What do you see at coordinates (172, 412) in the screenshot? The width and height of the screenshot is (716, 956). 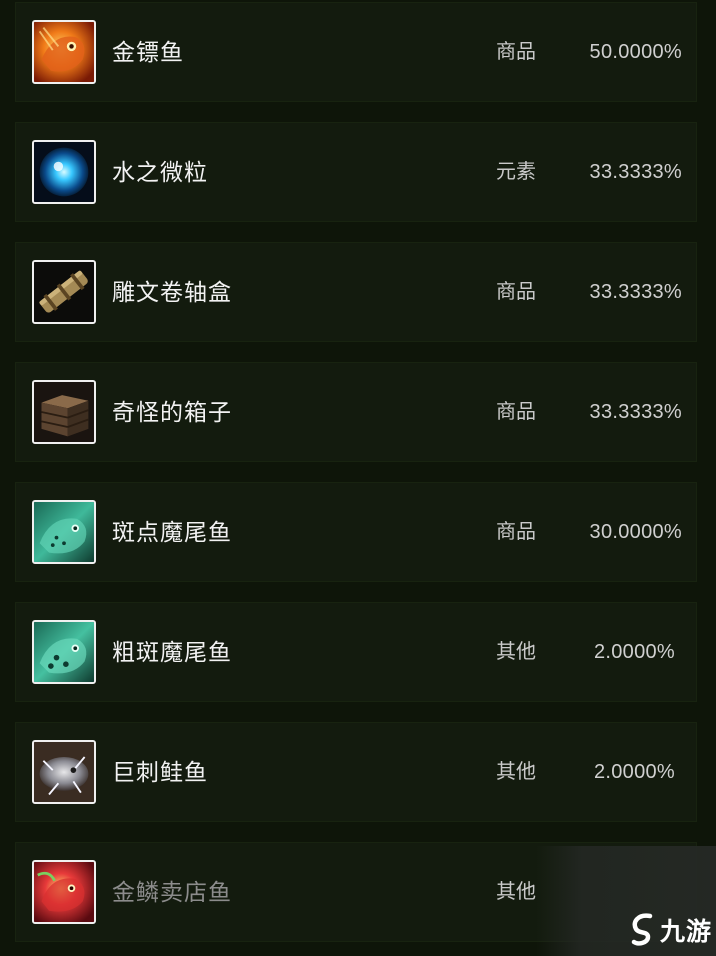 I see `item-name: 奇怪的箱子` at bounding box center [172, 412].